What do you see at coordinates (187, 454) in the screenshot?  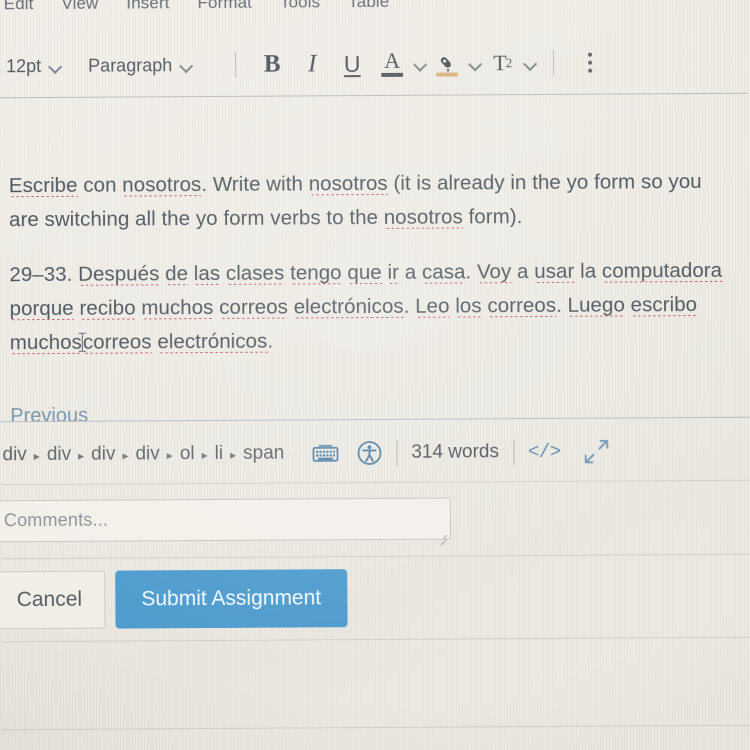 I see `breadcrumb-item: ol` at bounding box center [187, 454].